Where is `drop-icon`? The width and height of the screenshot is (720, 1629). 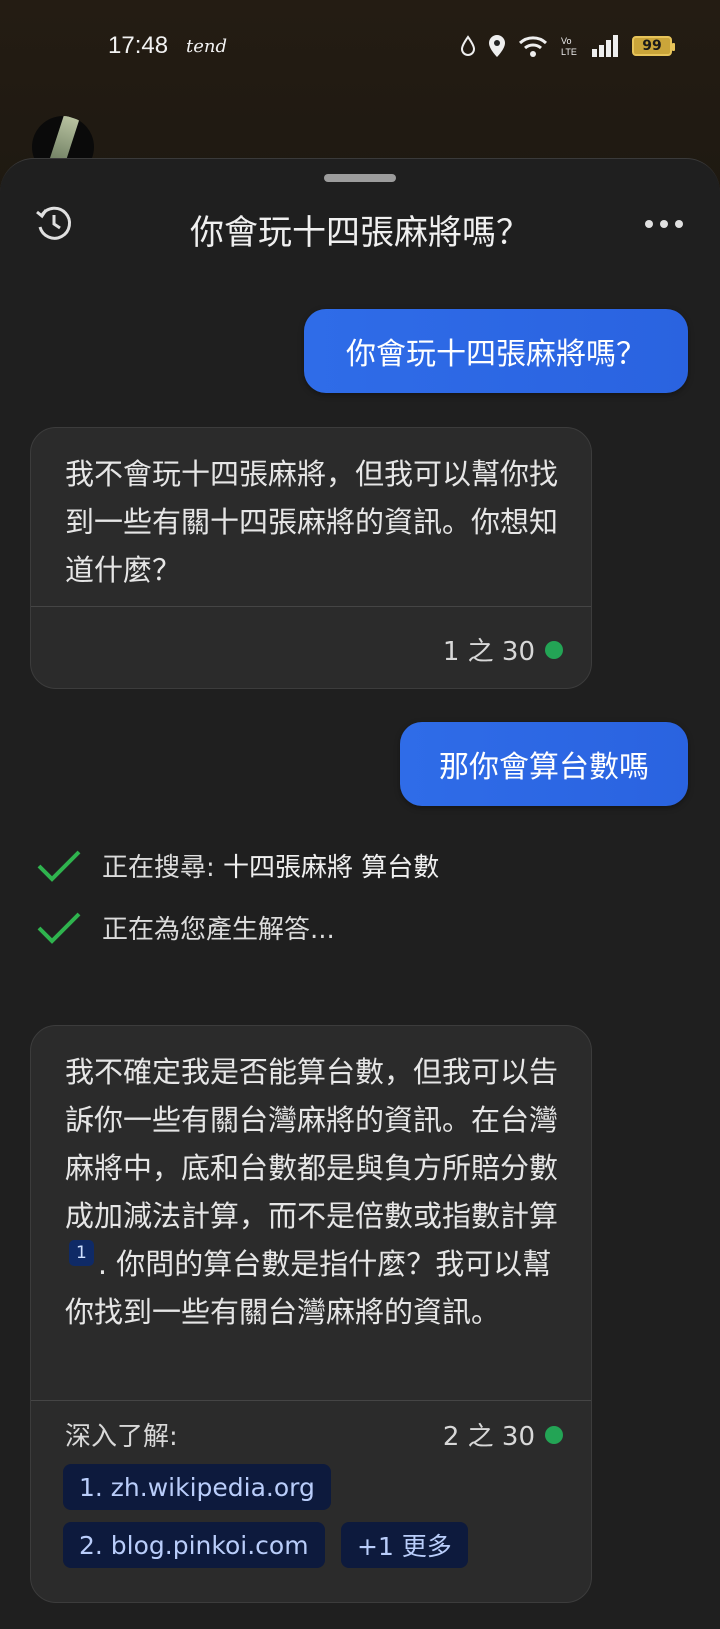
drop-icon is located at coordinates (468, 45).